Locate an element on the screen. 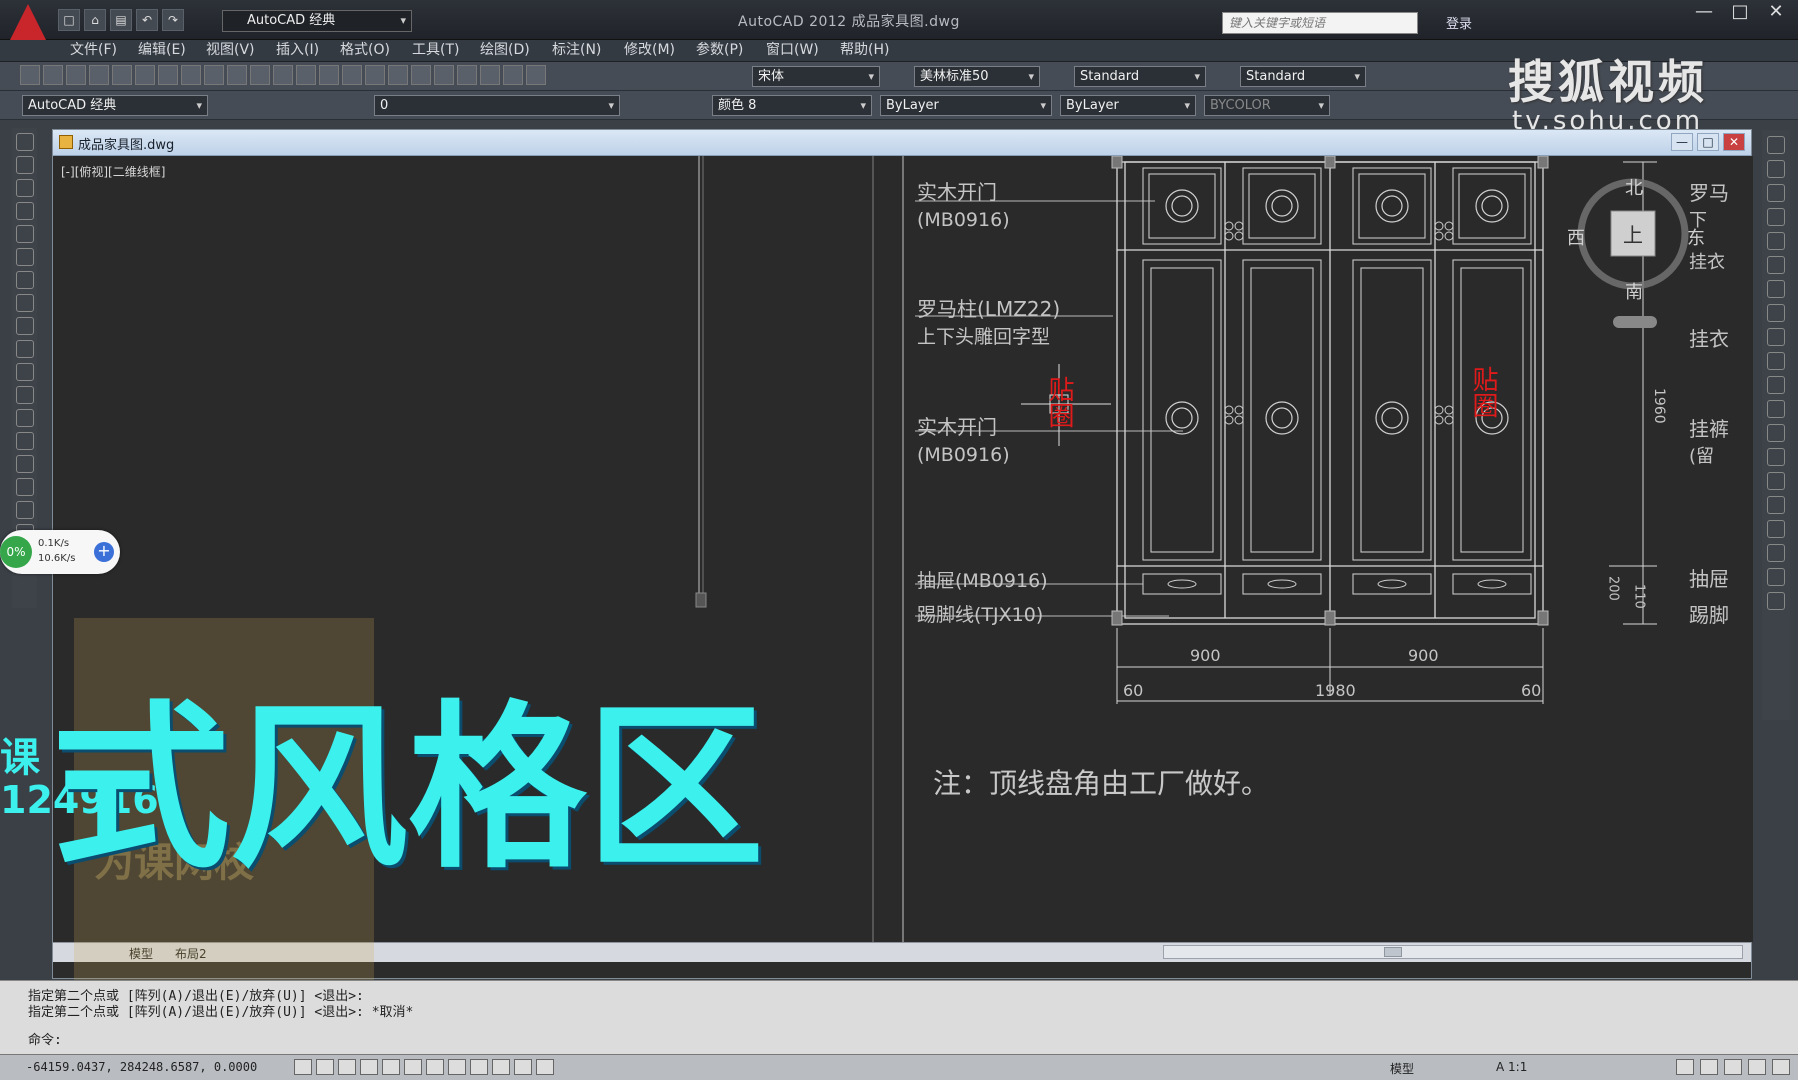  menu-modify: 修改(M) is located at coordinates (649, 50).